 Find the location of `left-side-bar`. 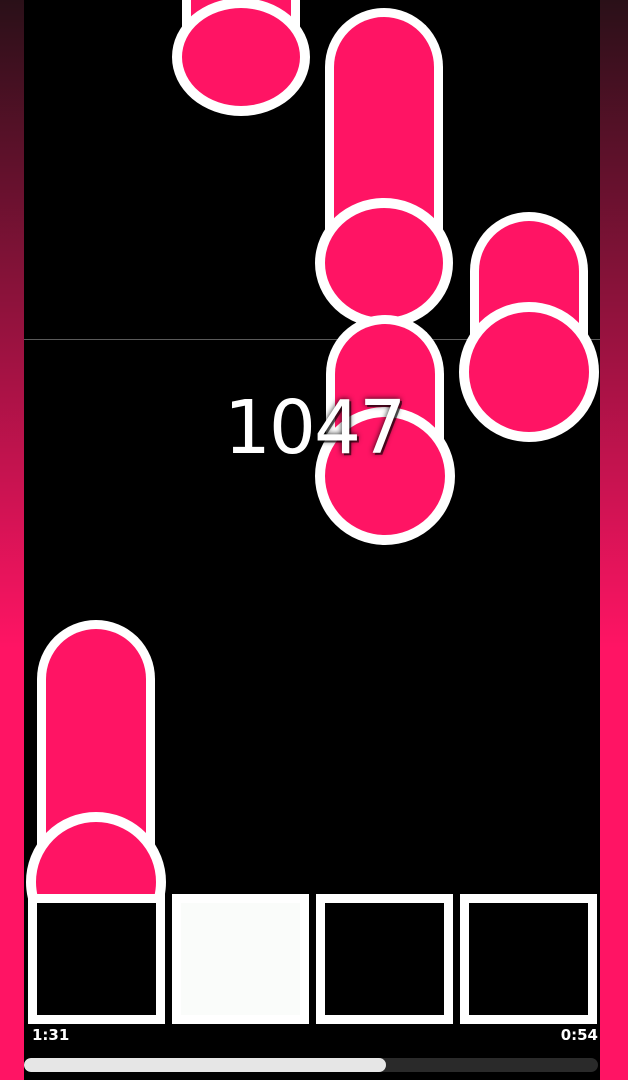

left-side-bar is located at coordinates (12, 540).